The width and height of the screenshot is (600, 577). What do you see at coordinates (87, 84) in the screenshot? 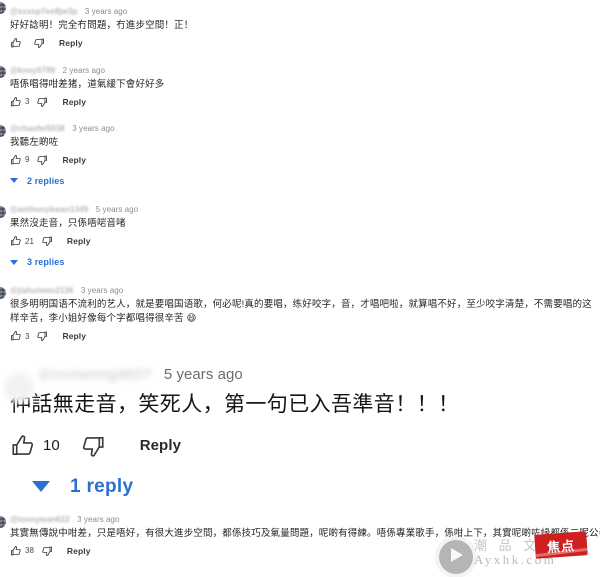
I see `comment-text: 唔係唱得咁差猪，道氣緩下會好好多` at bounding box center [87, 84].